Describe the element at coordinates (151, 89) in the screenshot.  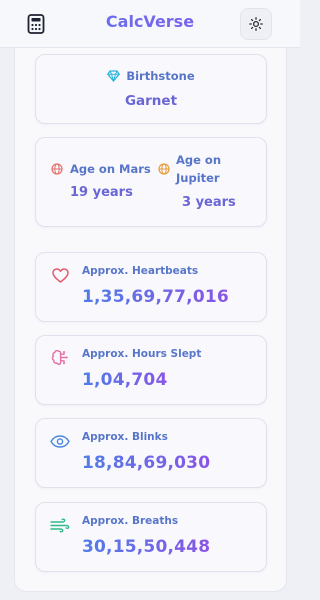
I see `birthstone-card: Birthstone Garnet` at that location.